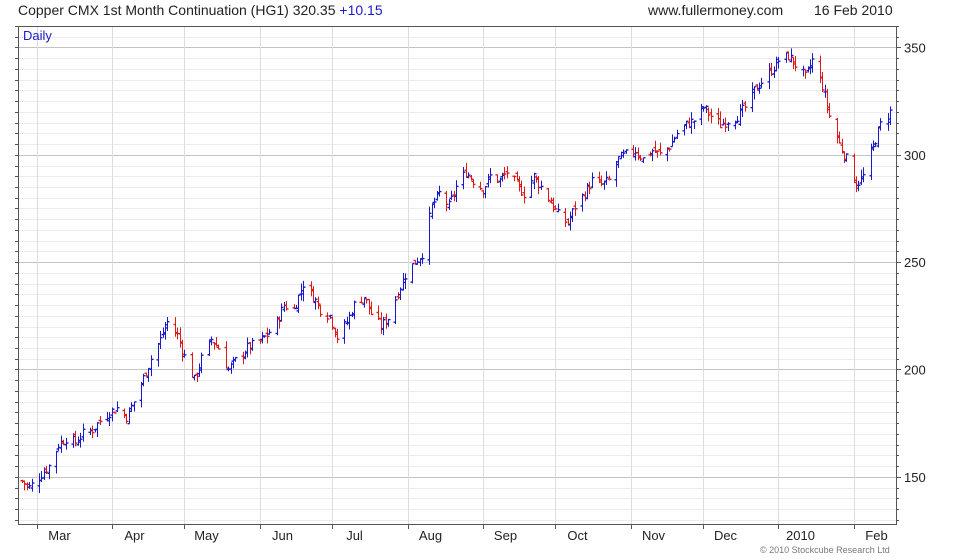 This screenshot has width=980, height=560. Describe the element at coordinates (505, 535) in the screenshot. I see `x-tick-label: Sep` at that location.